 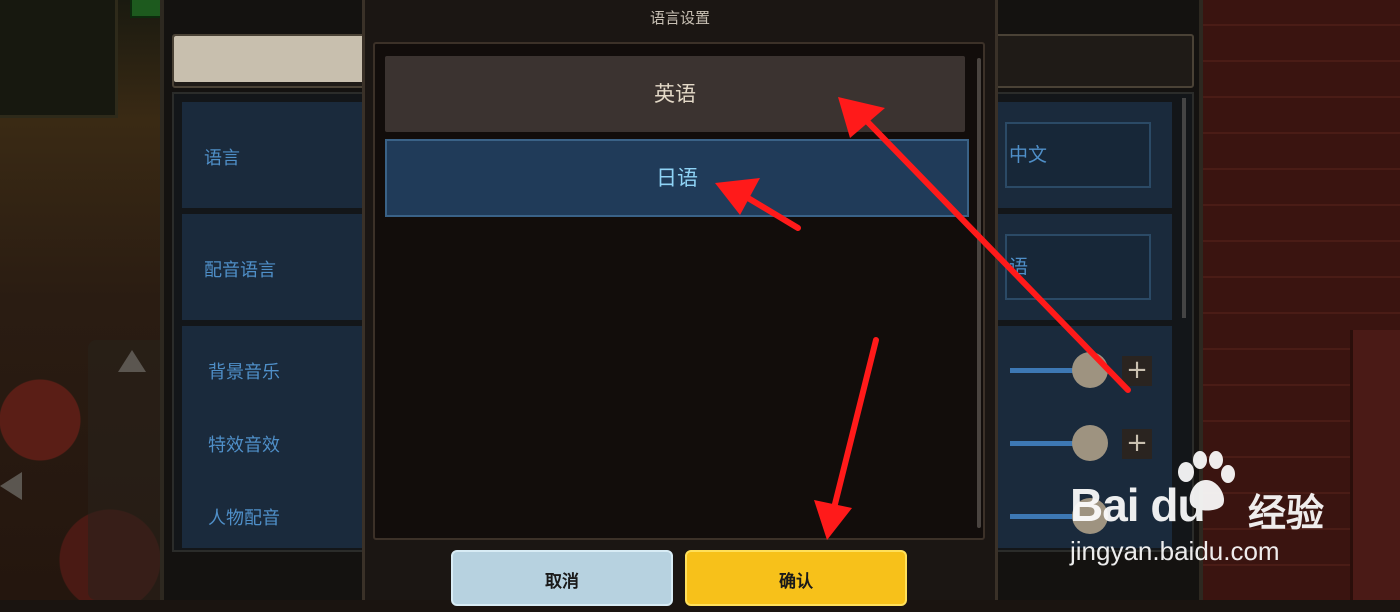 What do you see at coordinates (82, 59) in the screenshot?
I see `minimap-panel` at bounding box center [82, 59].